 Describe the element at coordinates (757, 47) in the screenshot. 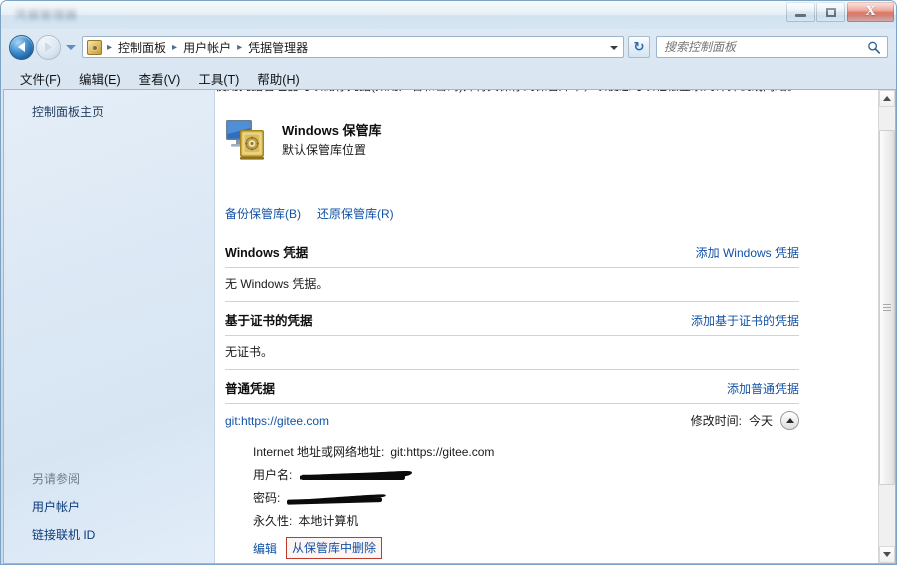

I see `search-input` at that location.